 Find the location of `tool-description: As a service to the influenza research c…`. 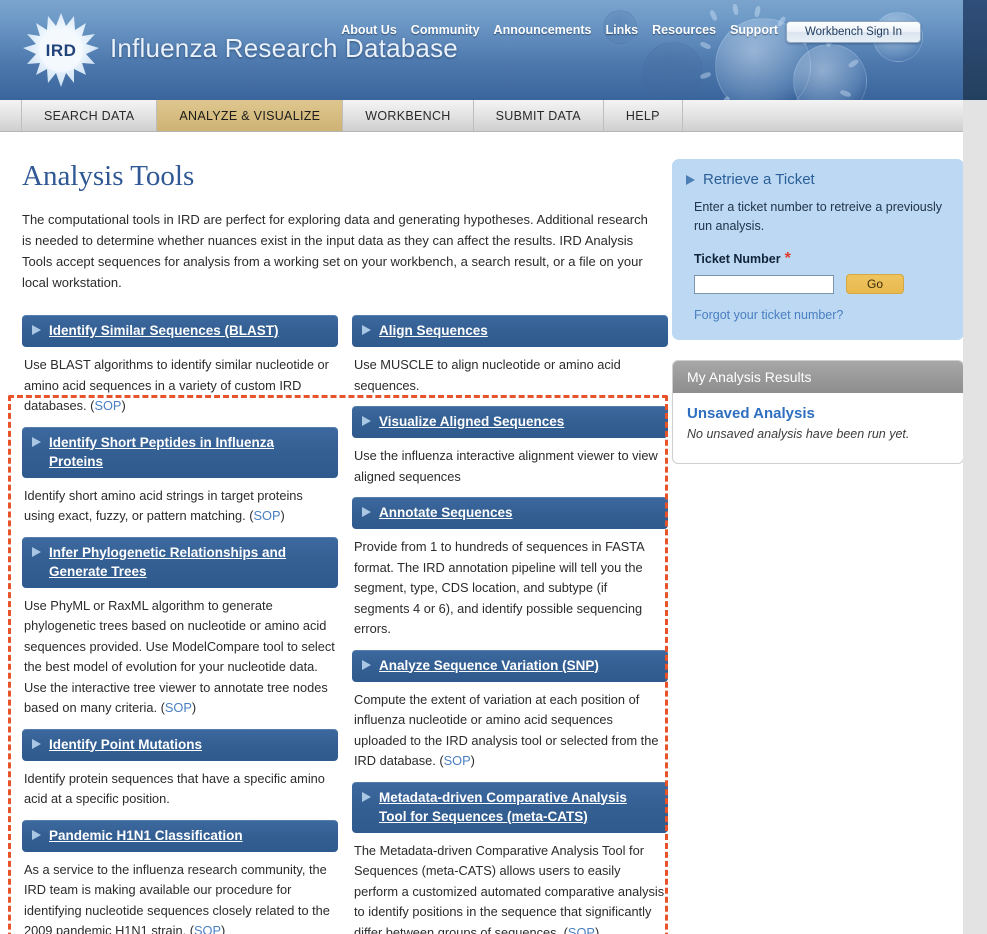

tool-description: As a service to the influenza research c… is located at coordinates (180, 893).